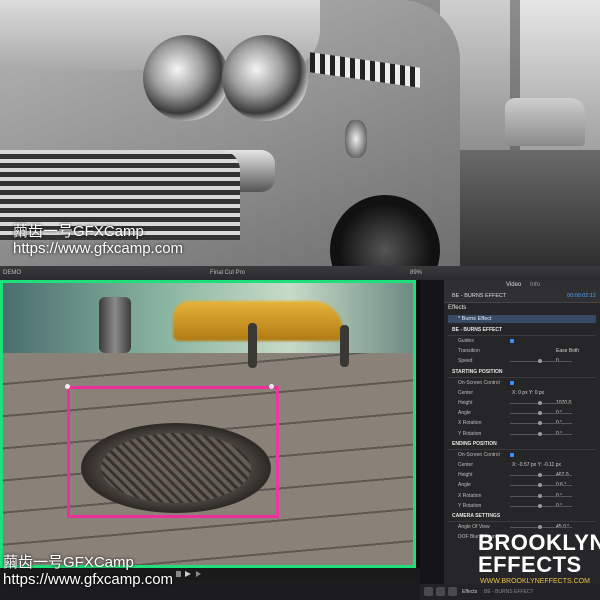  Describe the element at coordinates (173, 452) in the screenshot. I see `end-position-box` at that location.